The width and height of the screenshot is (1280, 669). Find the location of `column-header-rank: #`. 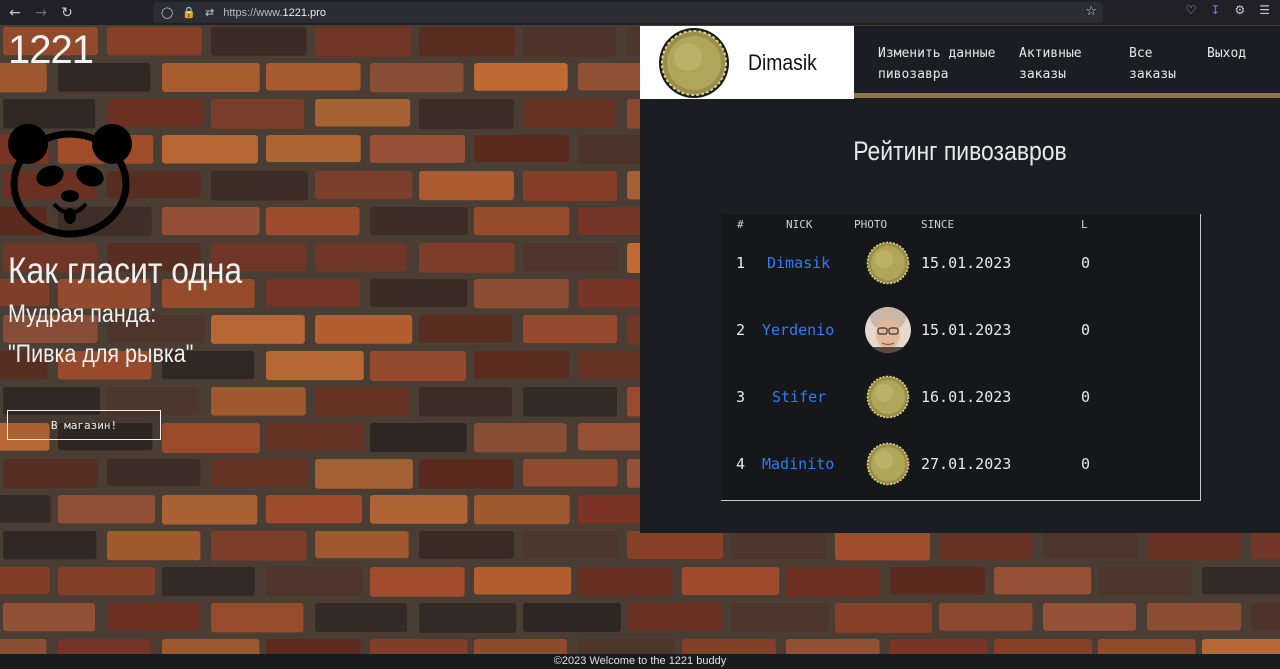

column-header-rank: # is located at coordinates (740, 224).